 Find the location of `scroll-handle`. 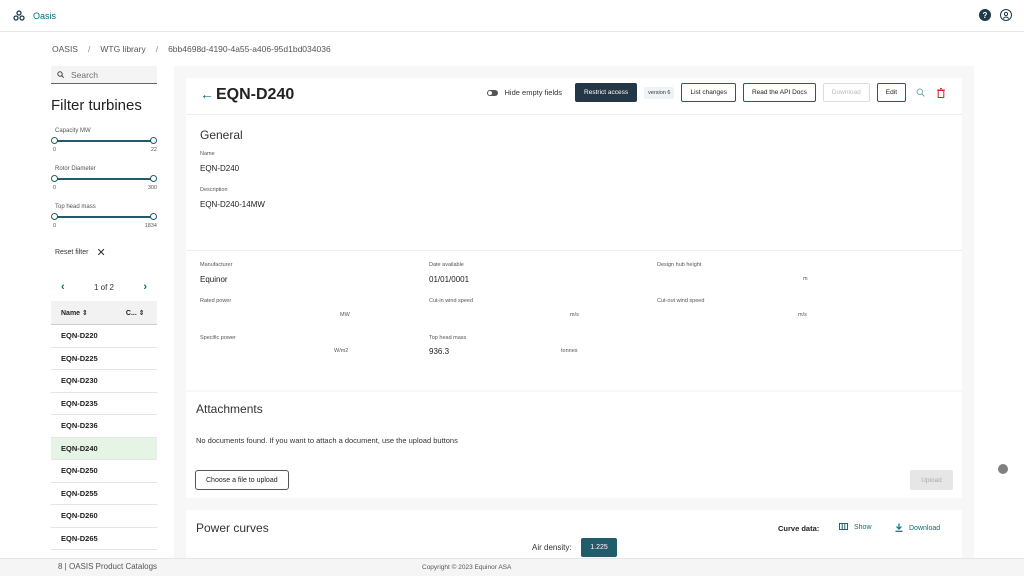

scroll-handle is located at coordinates (1003, 469).